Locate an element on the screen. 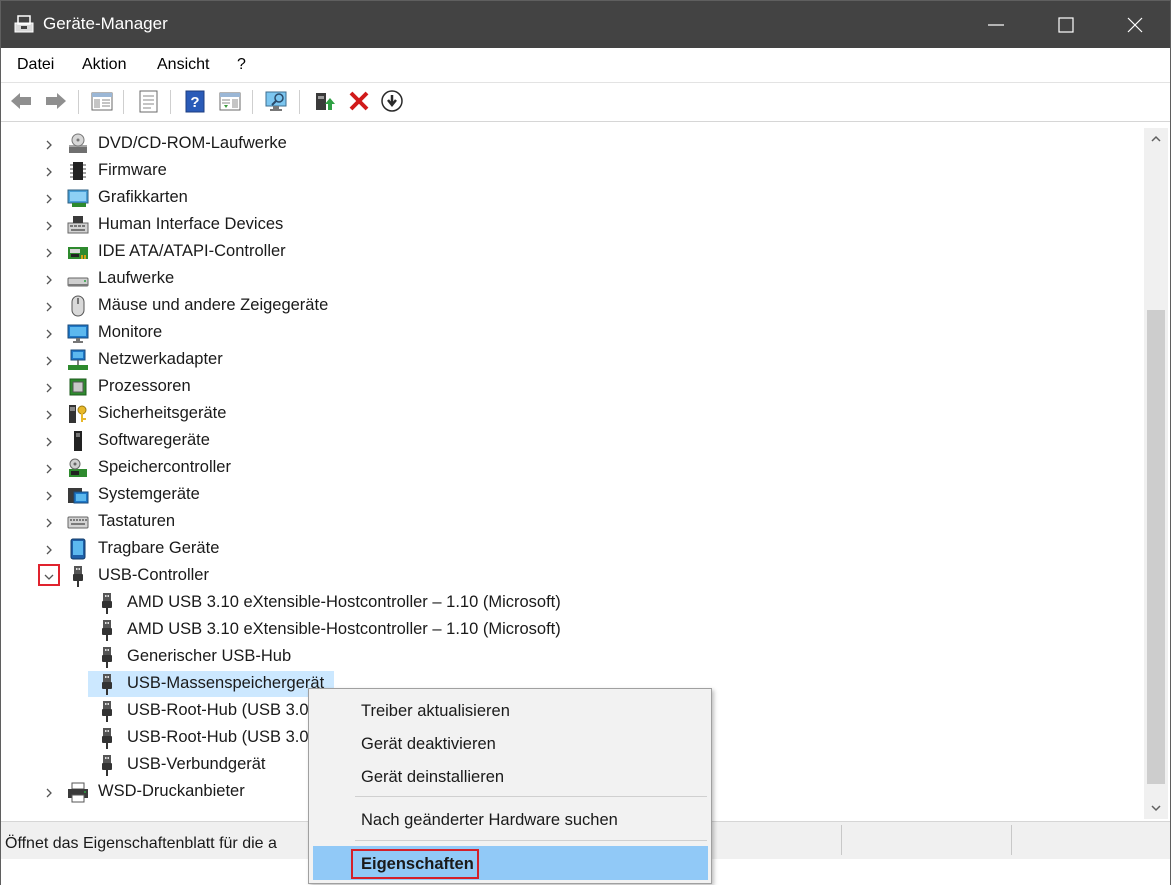 The height and width of the screenshot is (885, 1171). menu-item-scan-hardware: Nach geänderter Hardware suchen is located at coordinates (510, 820).